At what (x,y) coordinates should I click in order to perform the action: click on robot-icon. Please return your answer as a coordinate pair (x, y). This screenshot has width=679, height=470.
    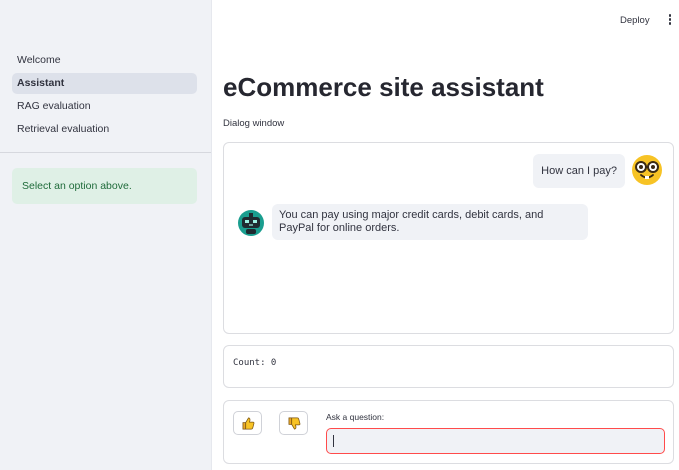
    Looking at the image, I should click on (251, 223).